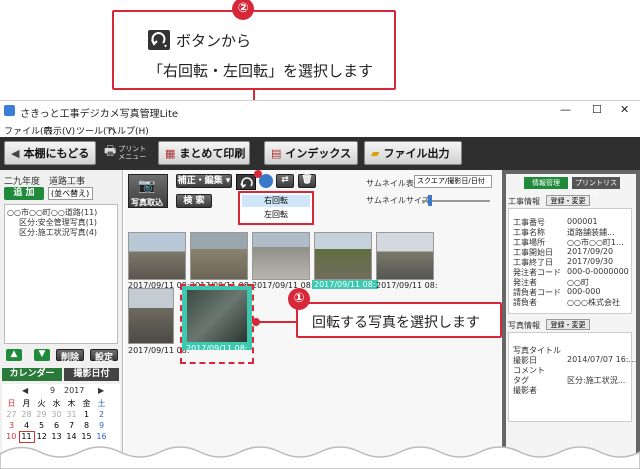 The image size is (640, 469). What do you see at coordinates (11, 414) in the screenshot?
I see `calendar-day: 27` at bounding box center [11, 414].